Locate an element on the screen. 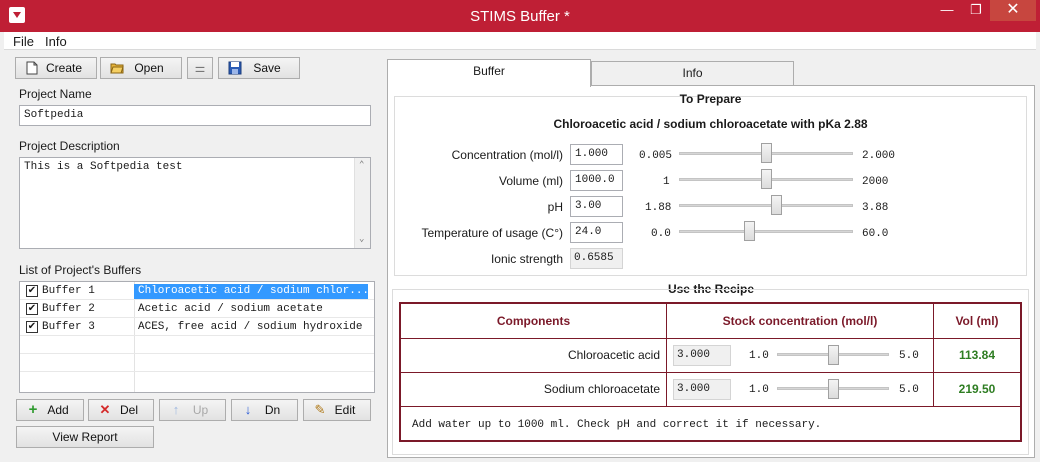  concentration-label: Concentration (mol/l) is located at coordinates (507, 155).